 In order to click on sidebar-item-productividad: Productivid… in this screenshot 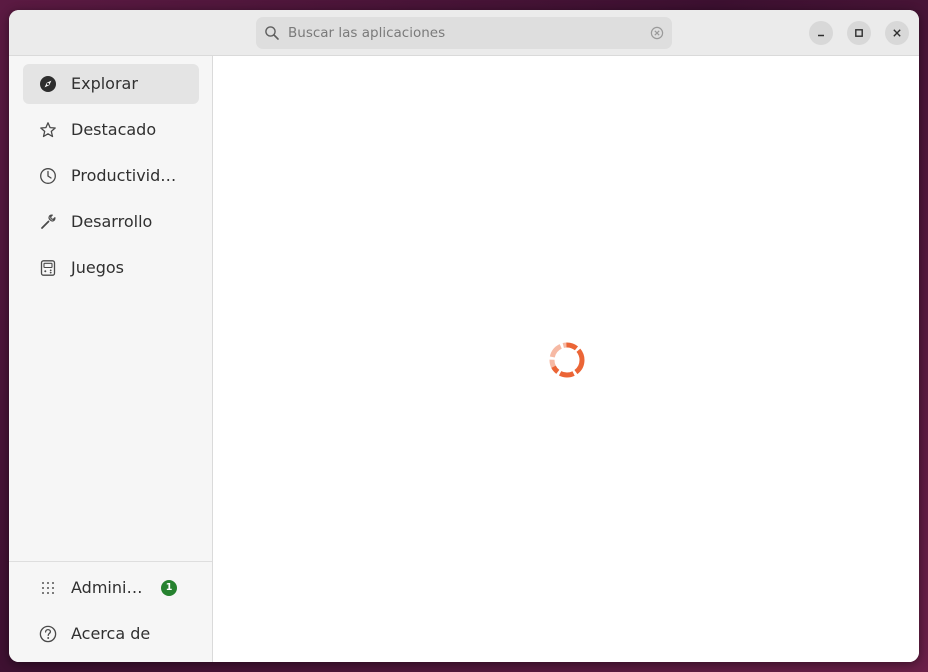, I will do `click(111, 176)`.